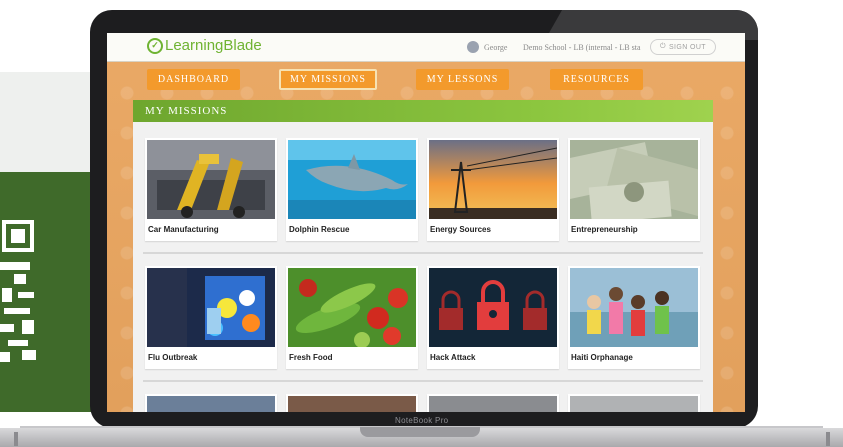  What do you see at coordinates (155, 45) in the screenshot?
I see `logo-icon: ✓` at bounding box center [155, 45].